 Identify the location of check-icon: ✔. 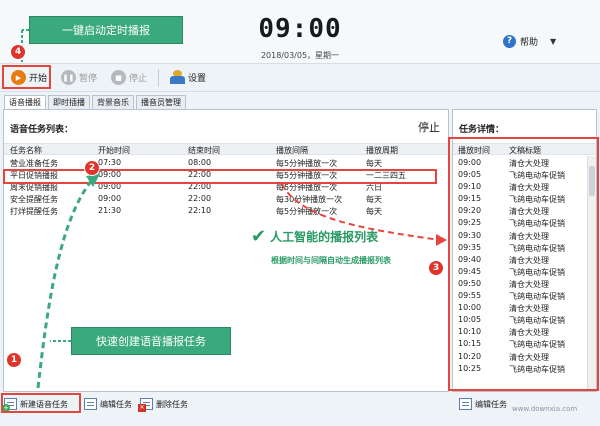
(259, 236).